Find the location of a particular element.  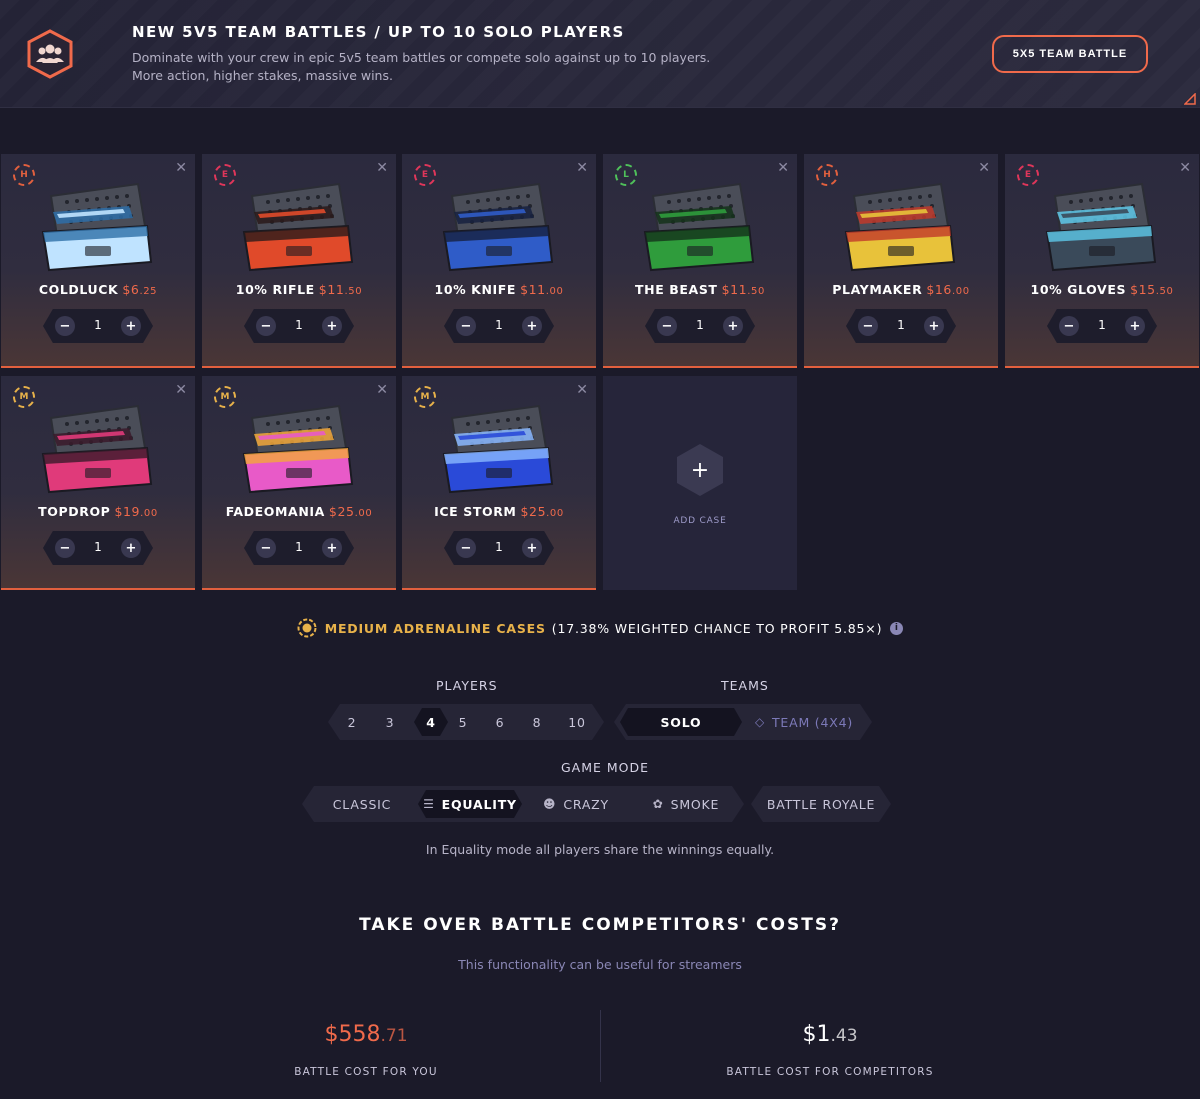

team-option-solo: SOLO is located at coordinates (681, 722).